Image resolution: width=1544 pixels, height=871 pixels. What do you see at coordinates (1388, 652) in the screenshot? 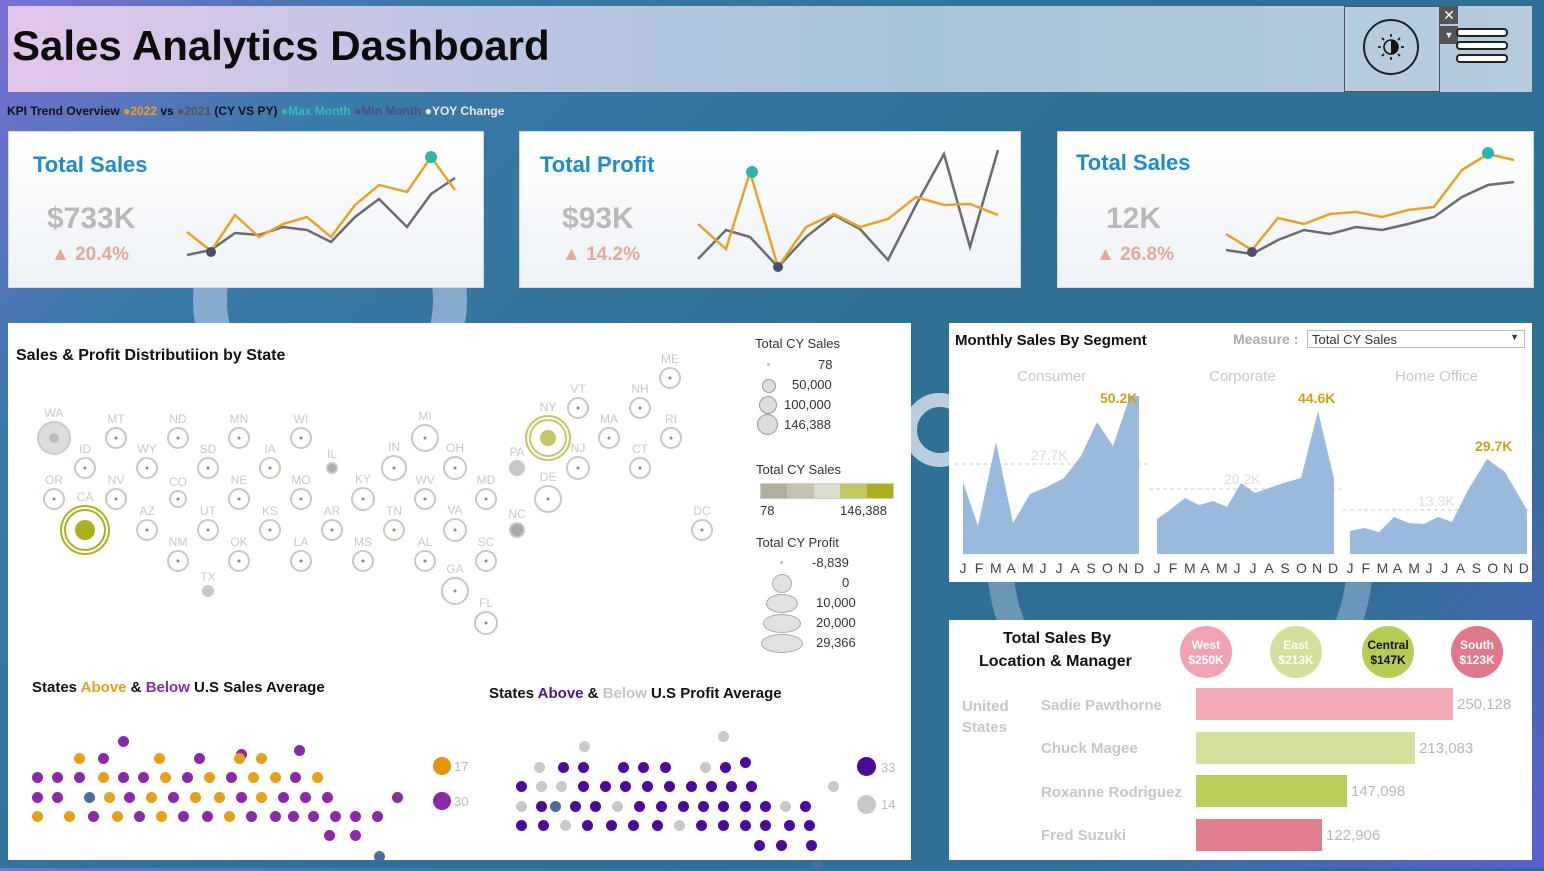
I see `region-badge-central: Central $147K` at bounding box center [1388, 652].